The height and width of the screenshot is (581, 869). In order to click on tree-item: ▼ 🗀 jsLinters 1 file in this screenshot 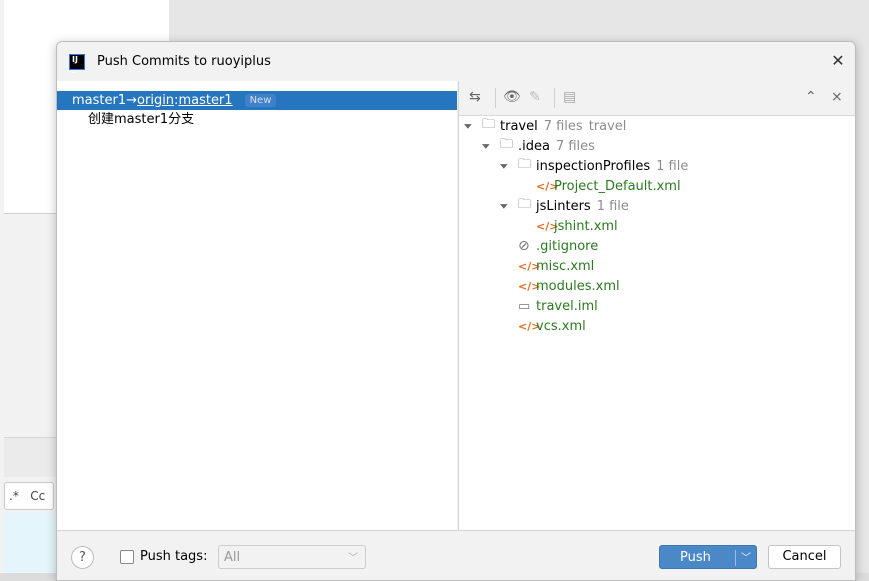, I will do `click(657, 206)`.